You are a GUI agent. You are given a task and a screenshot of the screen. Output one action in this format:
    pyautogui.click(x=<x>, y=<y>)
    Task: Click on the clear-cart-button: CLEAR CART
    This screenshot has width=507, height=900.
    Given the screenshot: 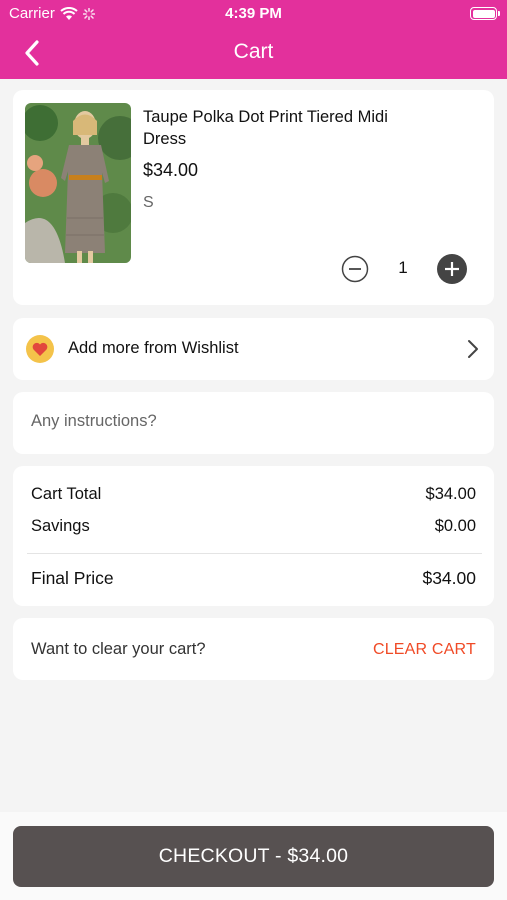 What is the action you would take?
    pyautogui.click(x=424, y=650)
    